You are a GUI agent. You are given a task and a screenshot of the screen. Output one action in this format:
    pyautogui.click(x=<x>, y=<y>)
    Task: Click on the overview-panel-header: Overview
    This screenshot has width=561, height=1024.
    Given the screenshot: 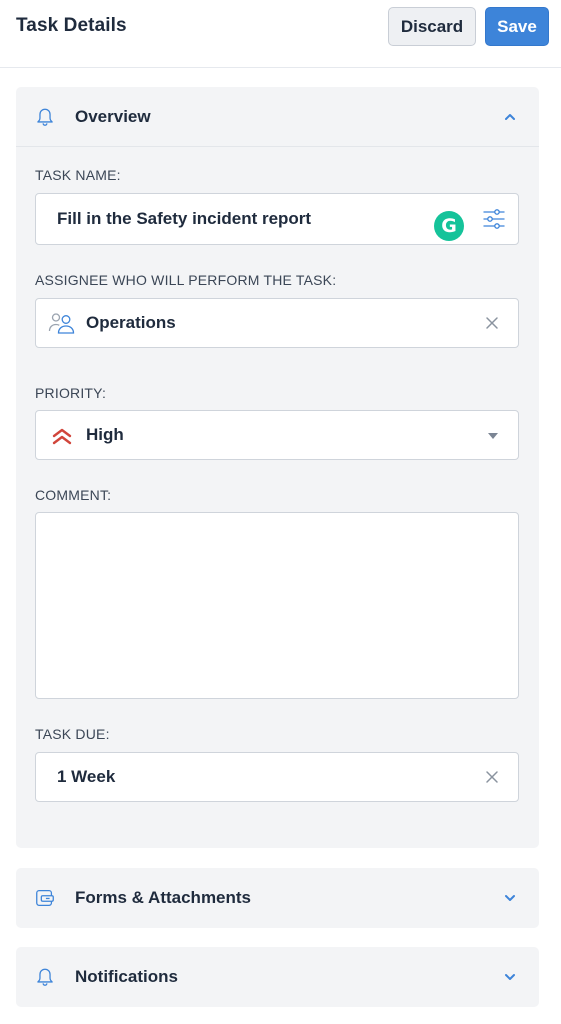 What is the action you would take?
    pyautogui.click(x=277, y=117)
    